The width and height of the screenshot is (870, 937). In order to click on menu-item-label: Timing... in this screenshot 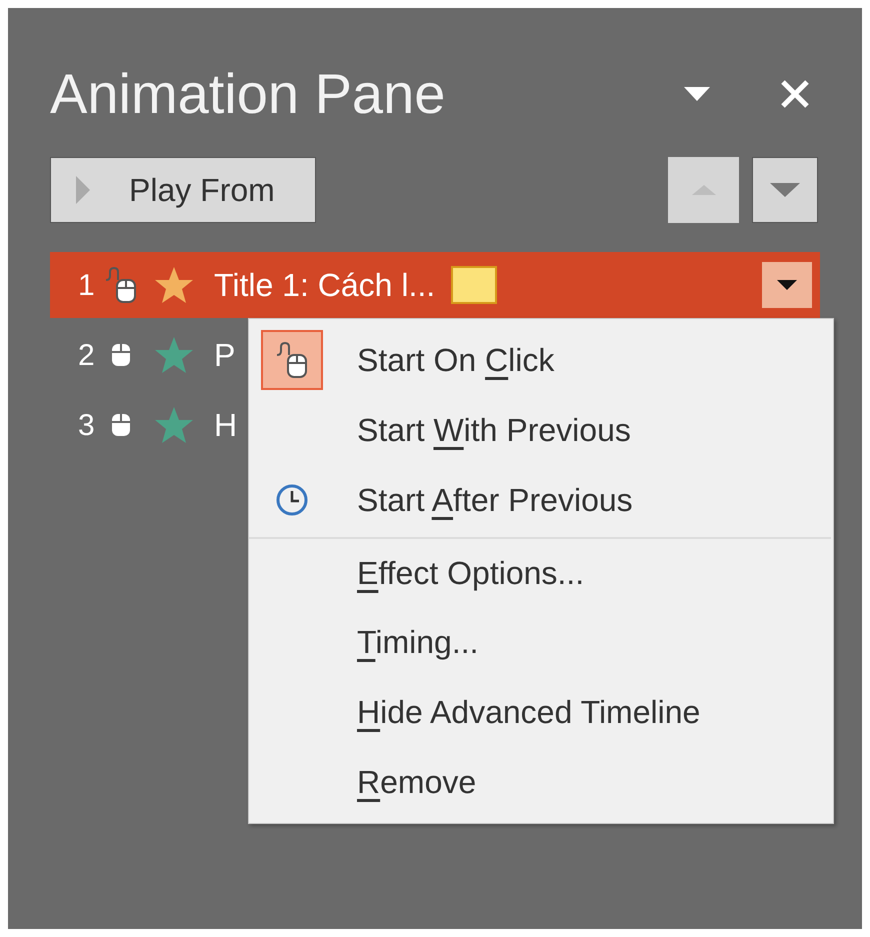, I will do `click(417, 642)`.